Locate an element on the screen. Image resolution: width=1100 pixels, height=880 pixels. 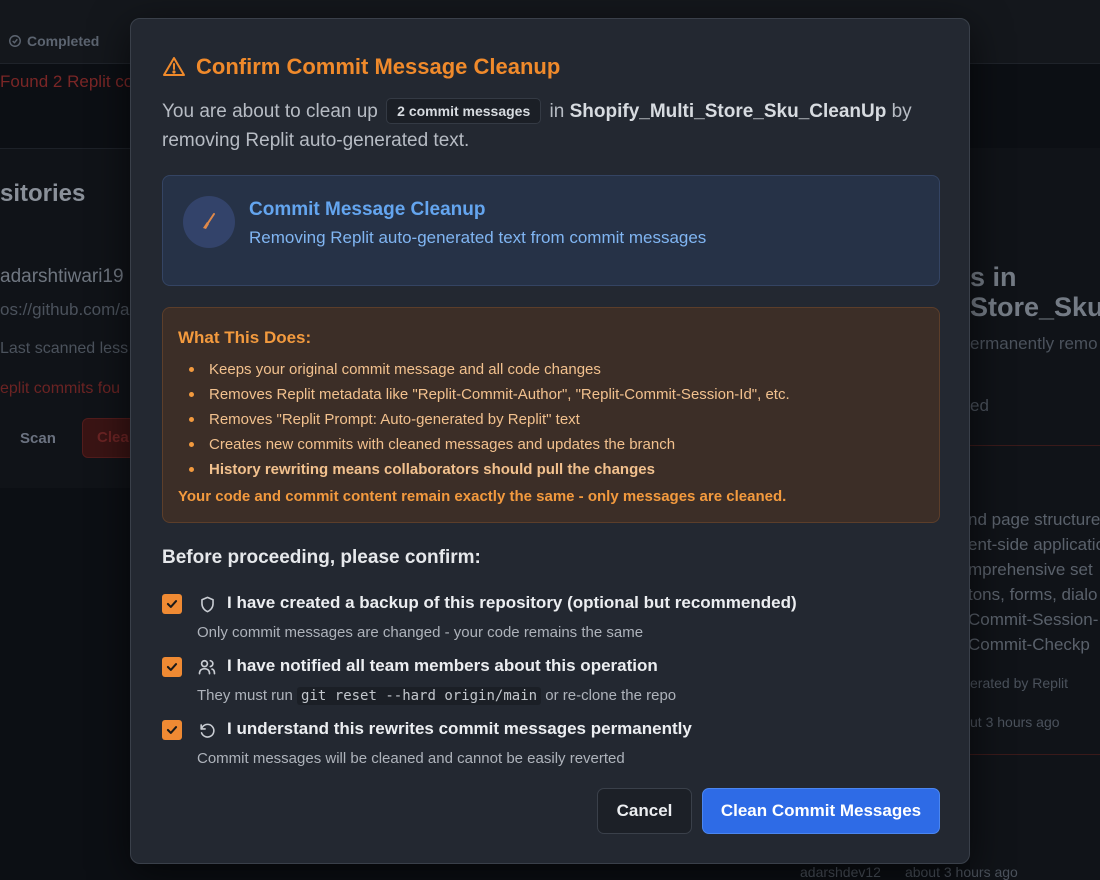
commit-line: nd page structure is located at coordinates (1034, 519).